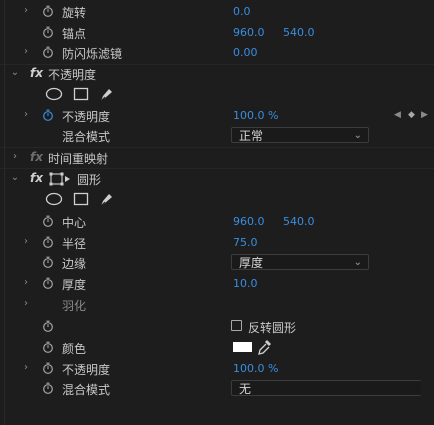  What do you see at coordinates (217, 53) in the screenshot?
I see `row-antiflicker: › 防闪烁滤镜 0.00` at bounding box center [217, 53].